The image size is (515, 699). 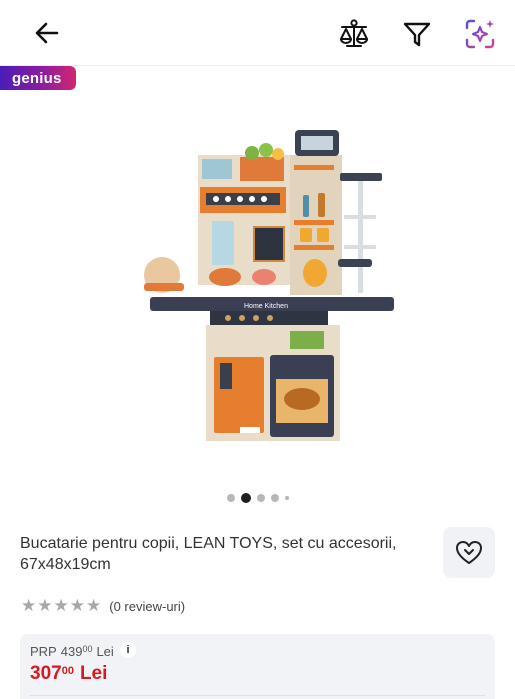 I want to click on price-card: PRP 439 00 Lei i 307 00 Lei, so click(x=257, y=666).